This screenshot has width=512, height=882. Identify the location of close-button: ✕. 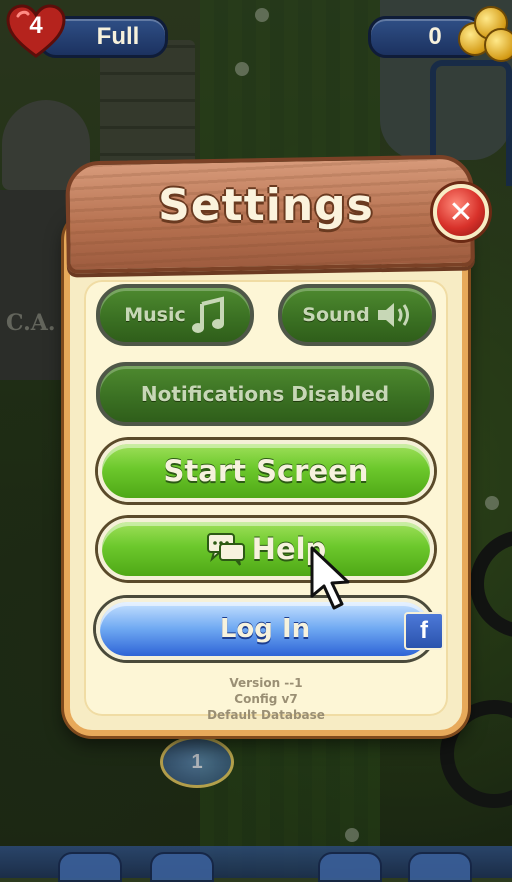
(461, 212).